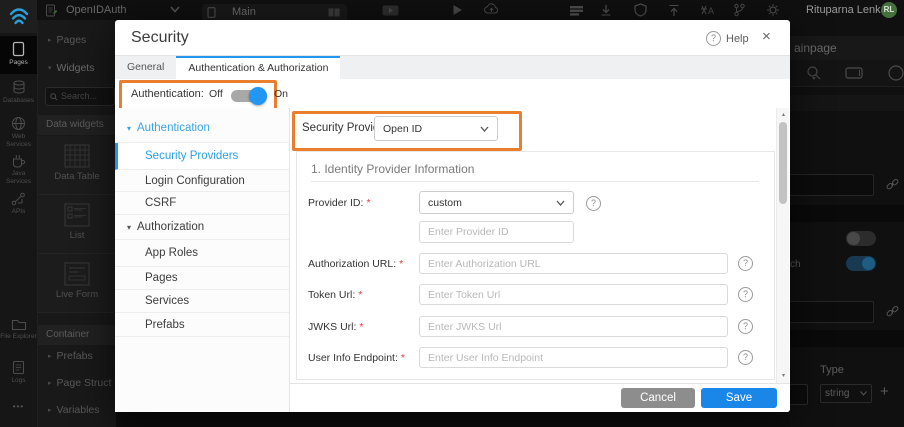 This screenshot has height=427, width=904. What do you see at coordinates (783, 376) in the screenshot?
I see `scroll-down-icon: ▾` at bounding box center [783, 376].